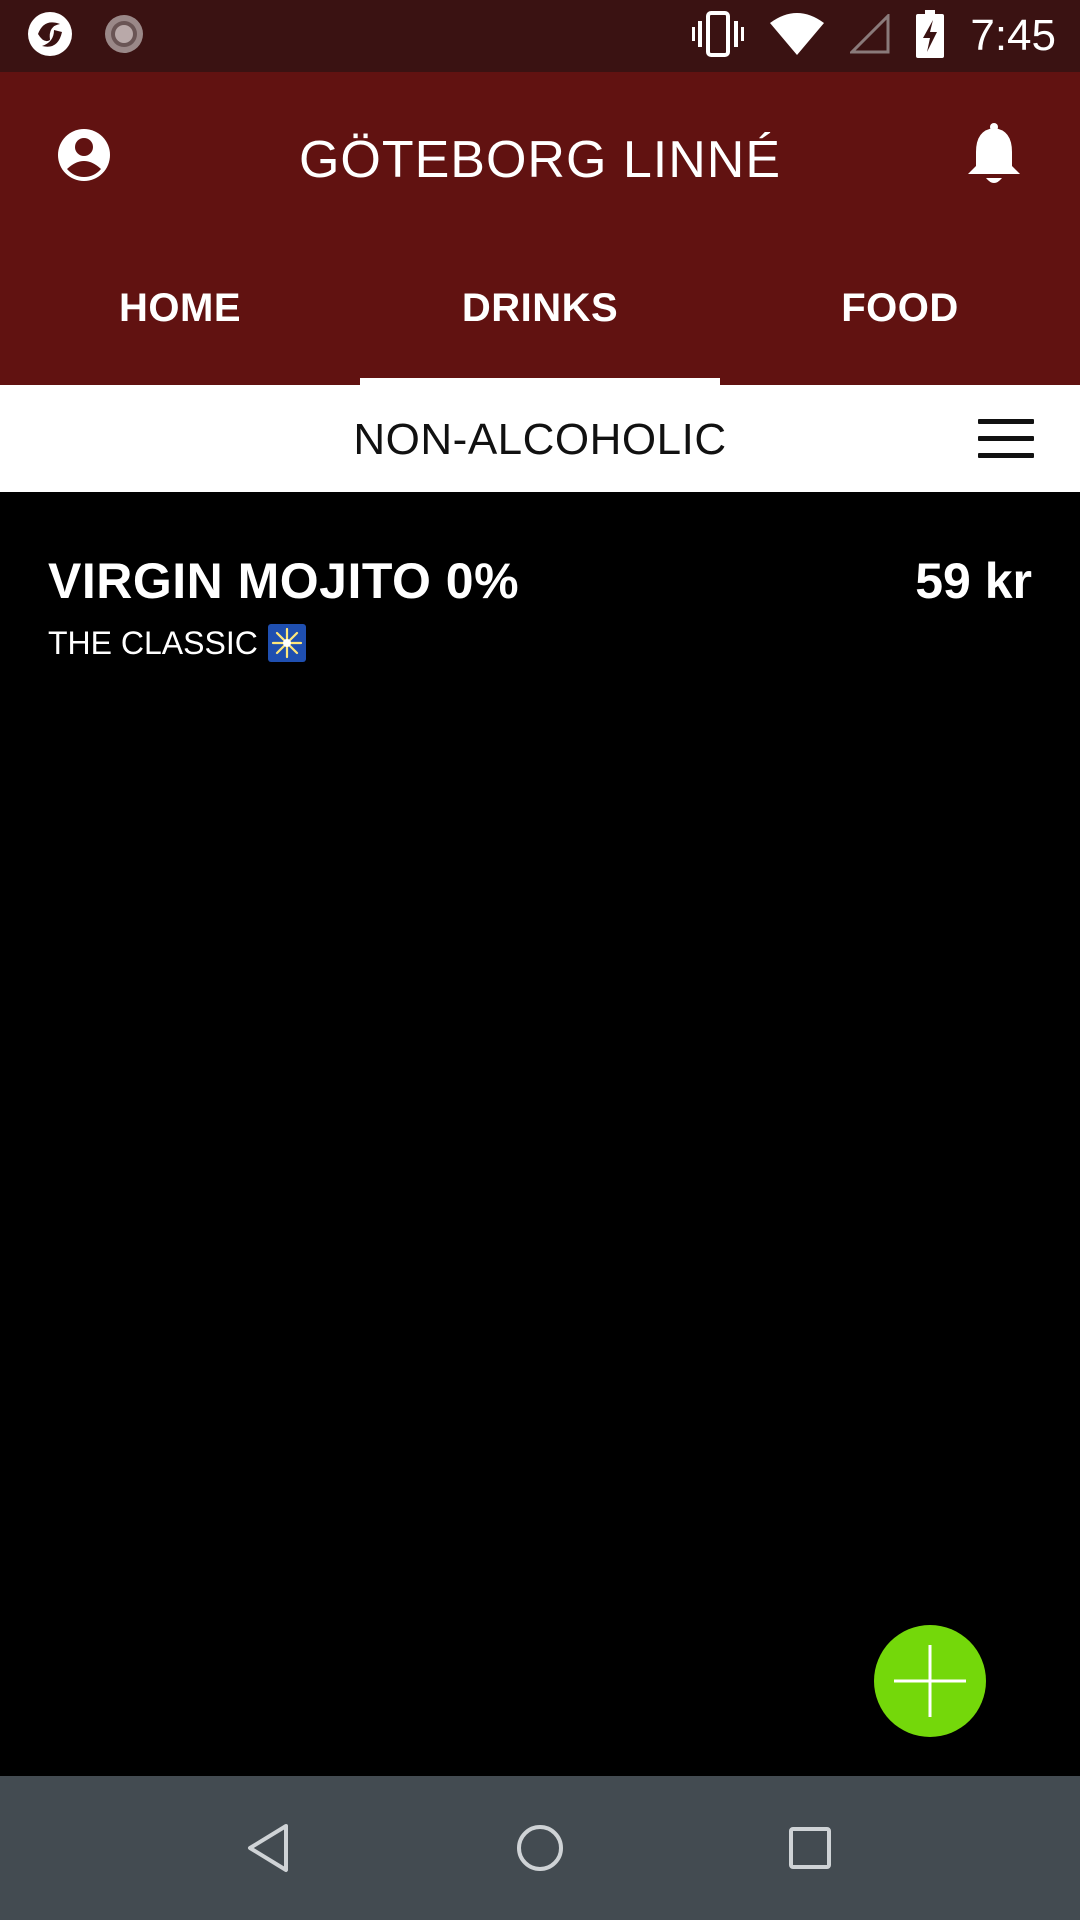 The image size is (1080, 1920). Describe the element at coordinates (540, 36) in the screenshot. I see `status-bar: 7:45` at that location.